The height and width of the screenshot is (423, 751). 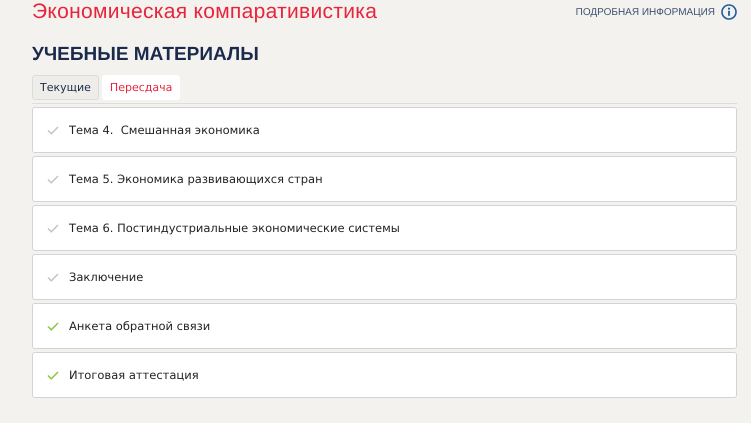 What do you see at coordinates (656, 12) in the screenshot?
I see `info-link: ПОДРОБНАЯ ИНФОРМАЦИЯ` at bounding box center [656, 12].